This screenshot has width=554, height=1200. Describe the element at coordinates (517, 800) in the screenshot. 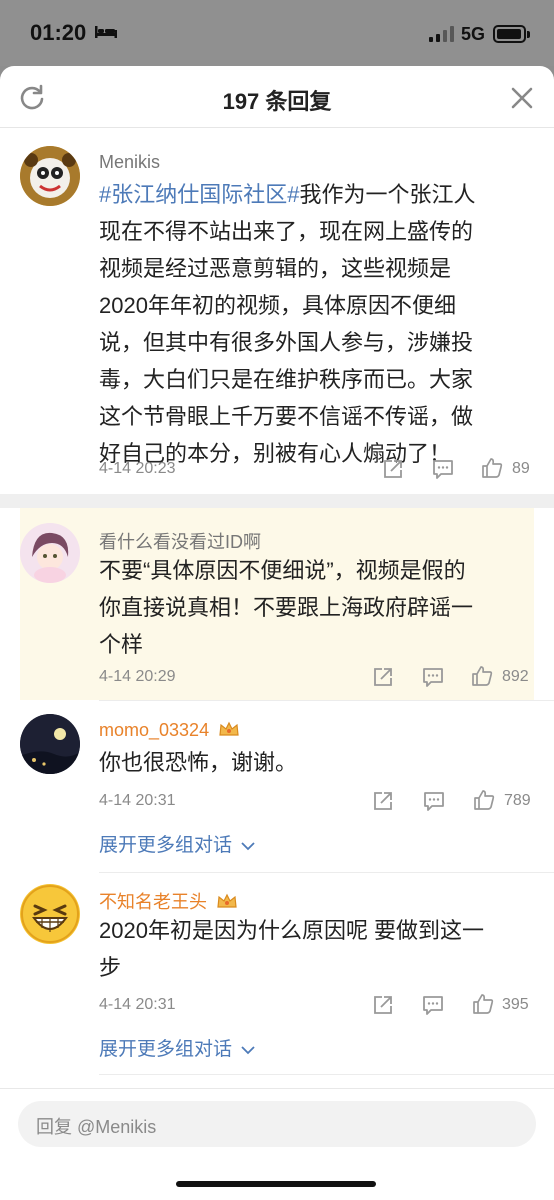

I see `like-count: 789` at that location.